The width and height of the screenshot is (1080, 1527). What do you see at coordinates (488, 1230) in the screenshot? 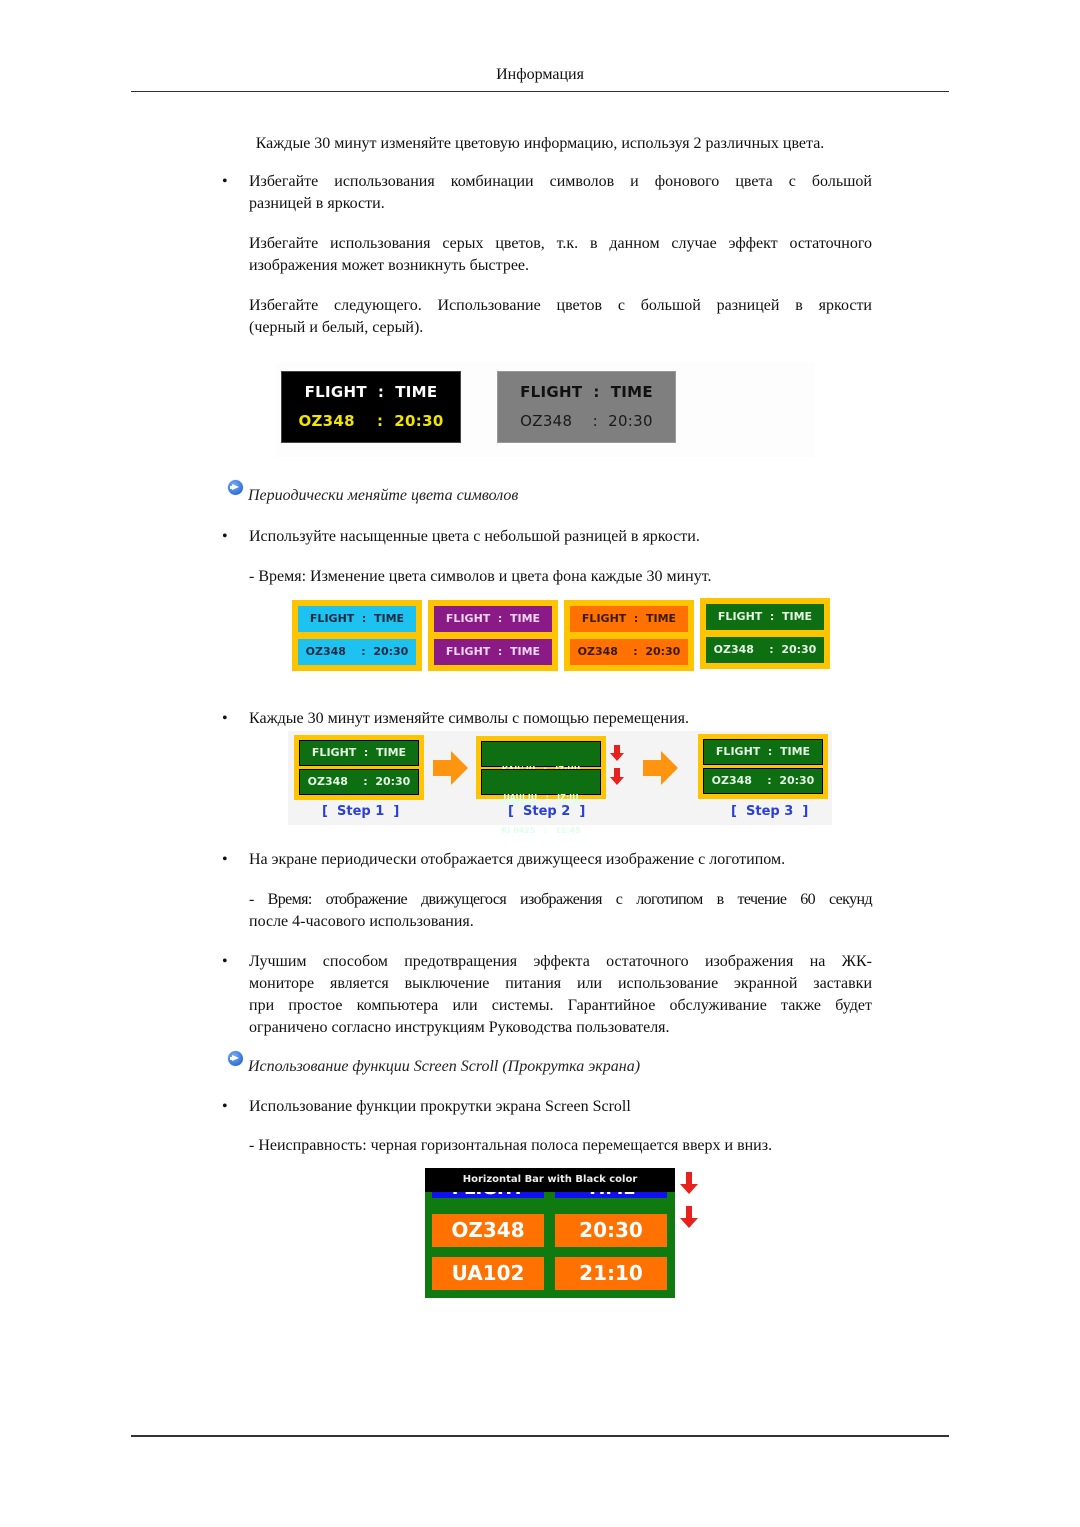
I see `board-cell-flight: OZ348` at bounding box center [488, 1230].